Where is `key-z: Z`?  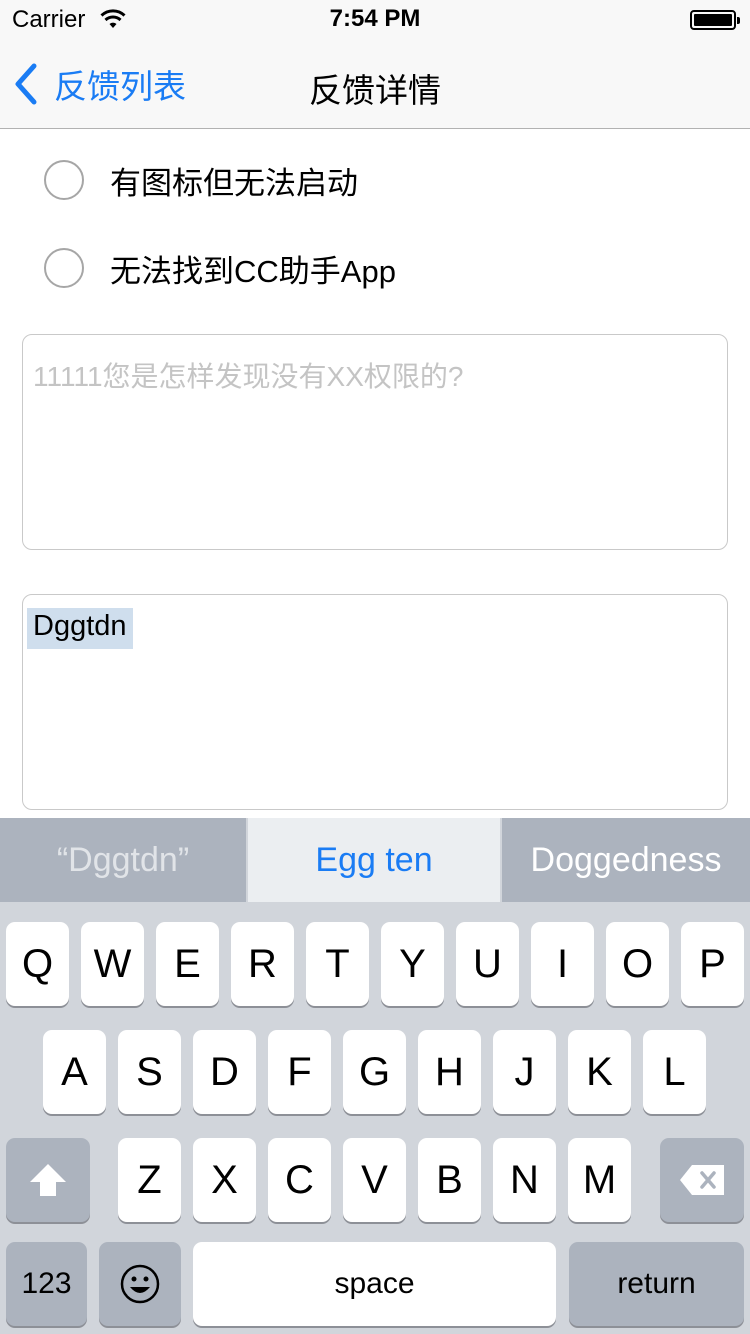
key-z: Z is located at coordinates (149, 1180).